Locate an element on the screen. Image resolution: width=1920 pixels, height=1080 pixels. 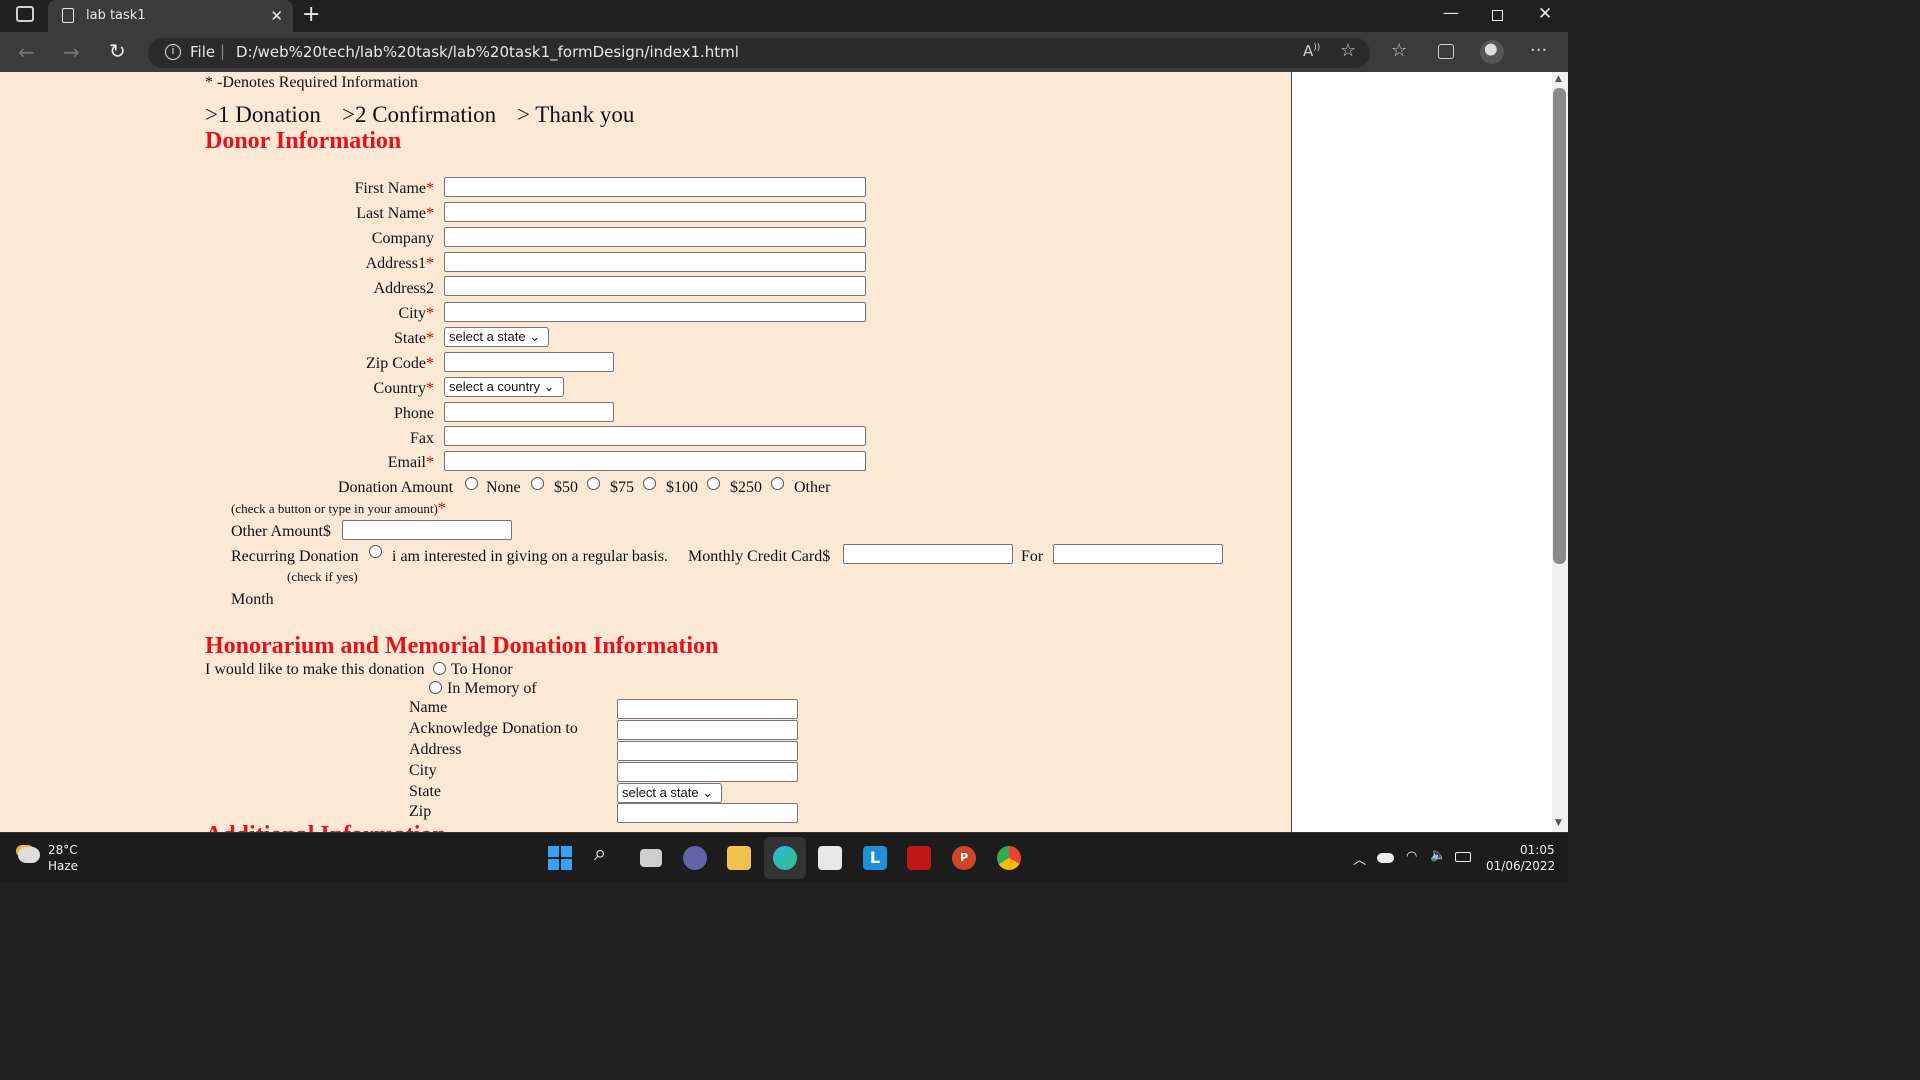
more-menu-icon: ··· is located at coordinates (1538, 50).